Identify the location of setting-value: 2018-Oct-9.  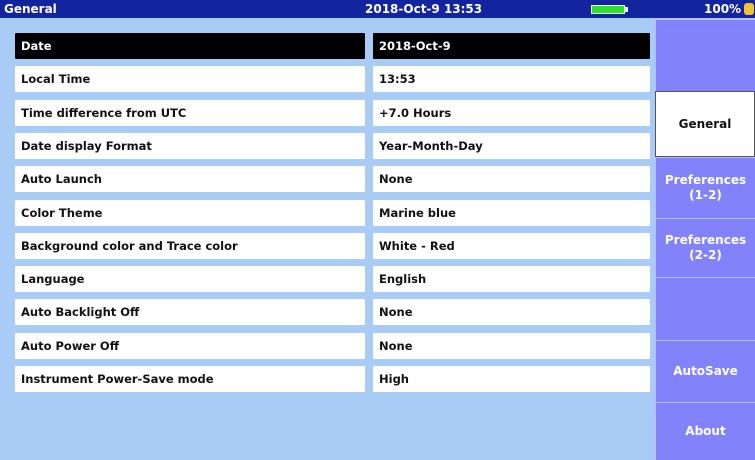
(511, 46).